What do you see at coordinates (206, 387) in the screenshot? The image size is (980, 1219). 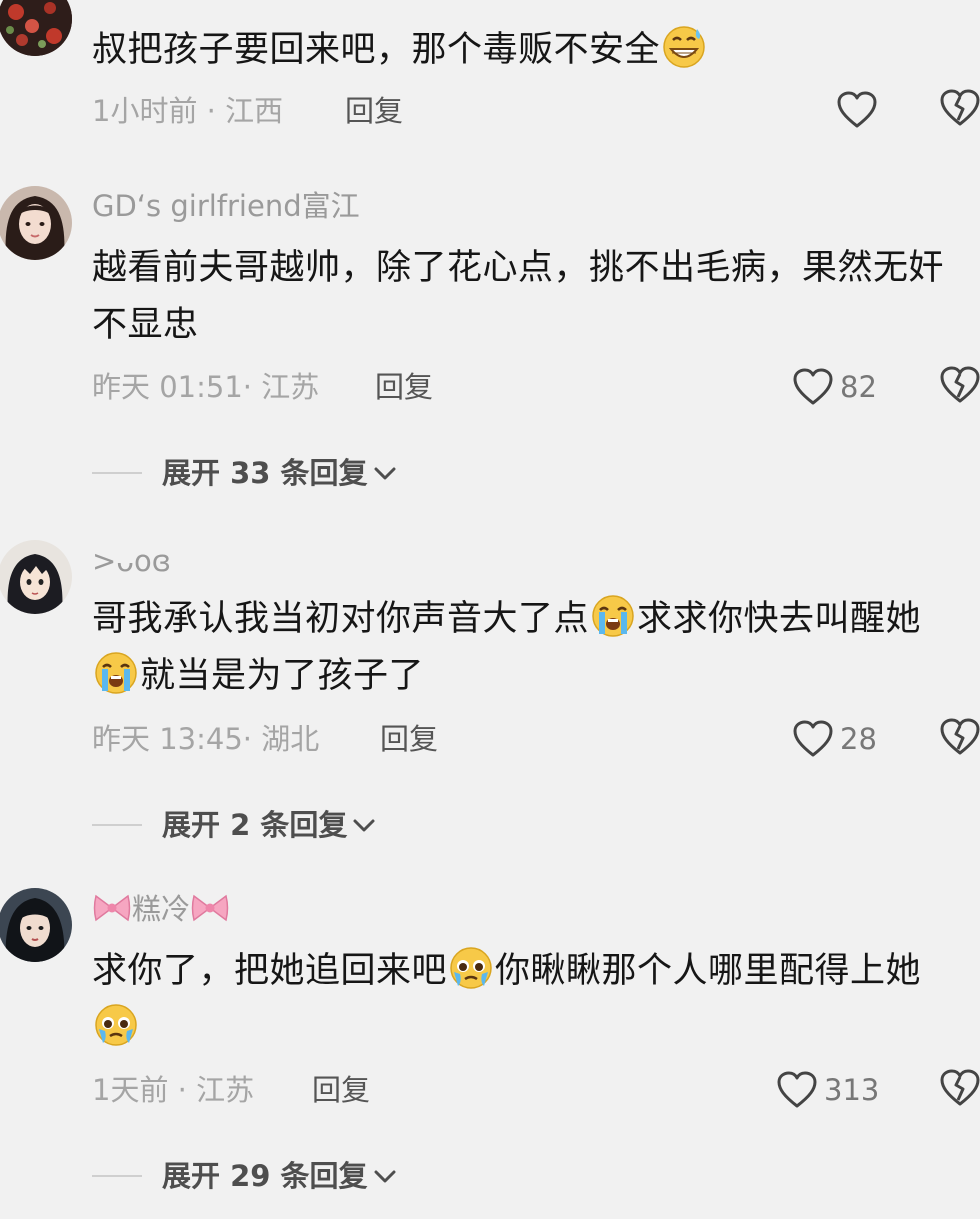 I see `comment-meta: 昨天 01:51· 江苏` at bounding box center [206, 387].